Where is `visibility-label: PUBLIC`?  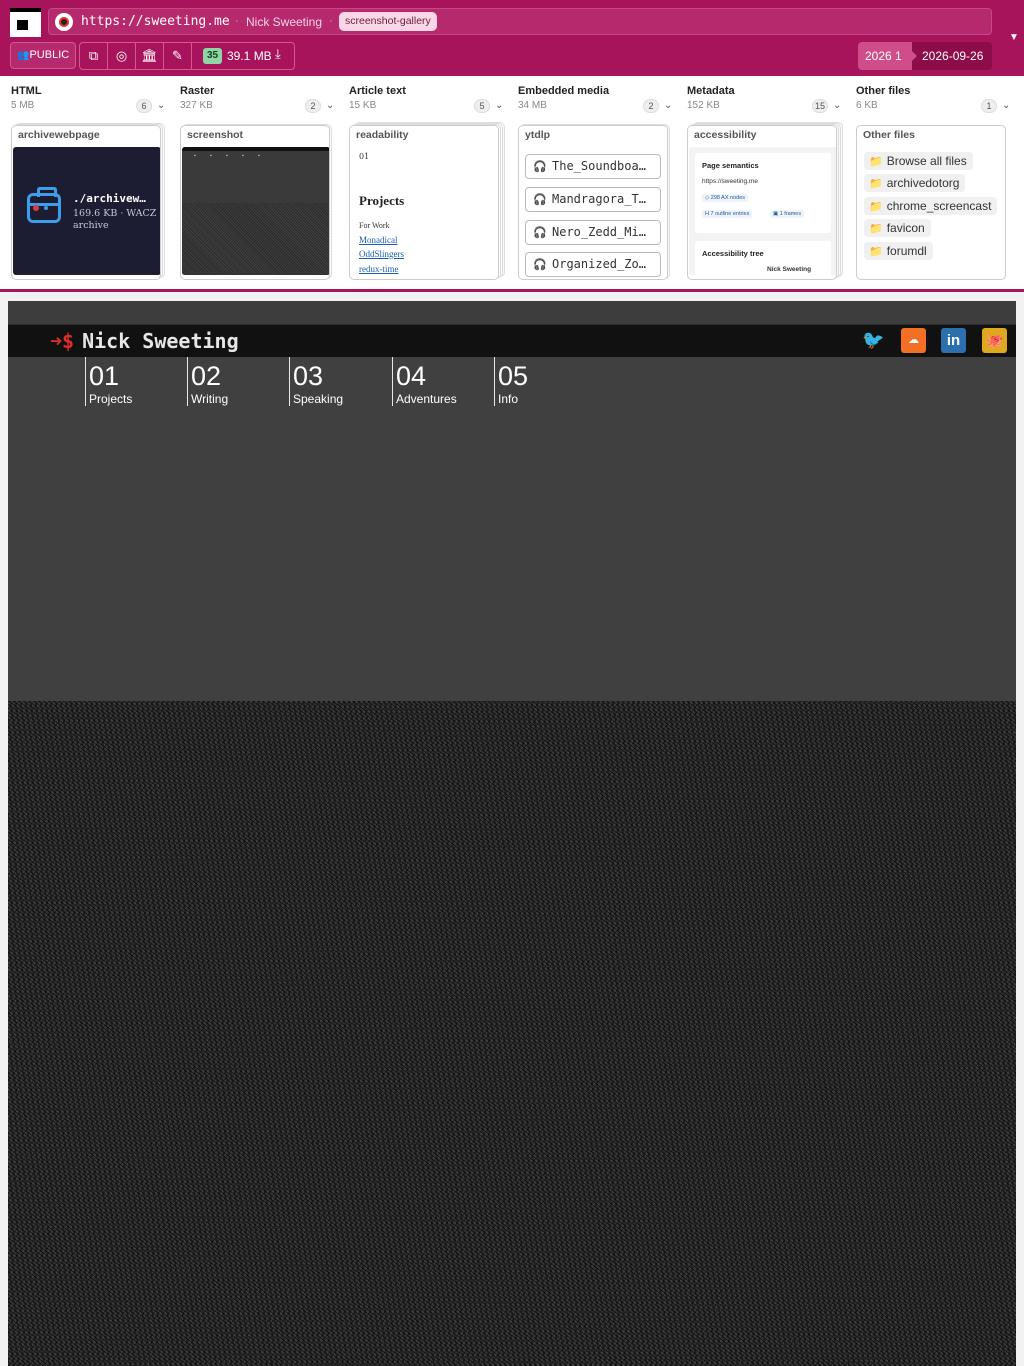 visibility-label: PUBLIC is located at coordinates (49, 55).